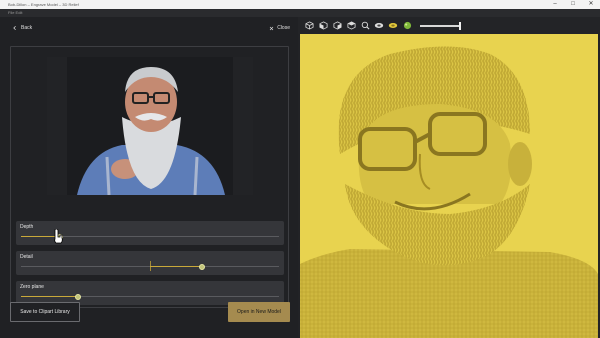 The image size is (600, 338). I want to click on maximize-button: □, so click(573, 4).